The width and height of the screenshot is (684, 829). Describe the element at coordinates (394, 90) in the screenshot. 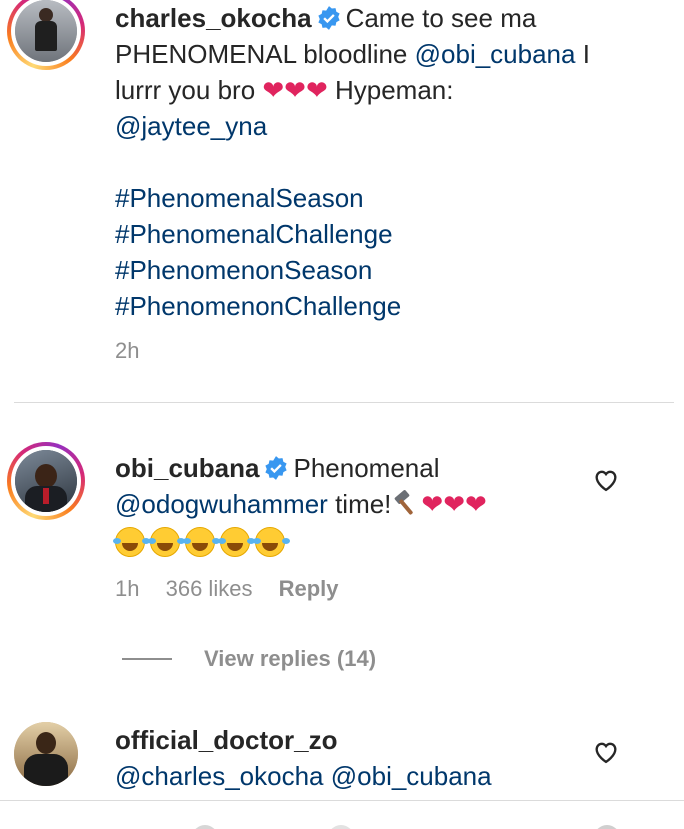

I see `comment-text: Hypeman:` at that location.